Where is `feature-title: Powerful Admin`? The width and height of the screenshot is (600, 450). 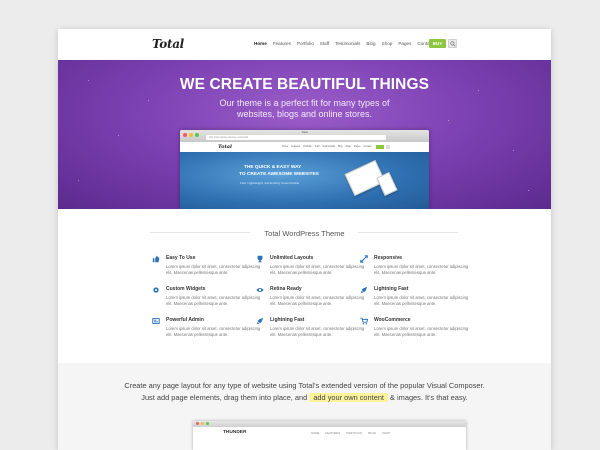
feature-title: Powerful Admin is located at coordinates (185, 320).